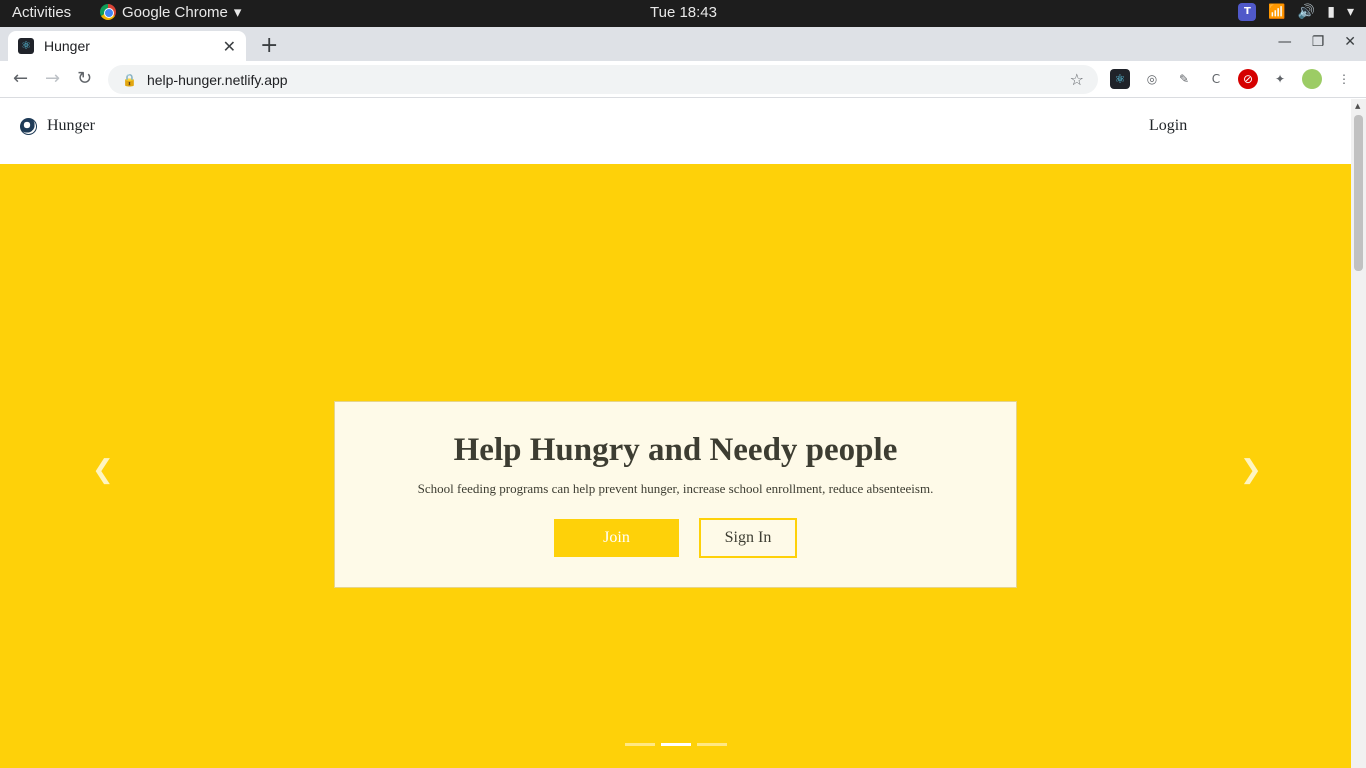 The width and height of the screenshot is (1366, 768). Describe the element at coordinates (748, 538) in the screenshot. I see `sign-in-button: Sign In` at that location.